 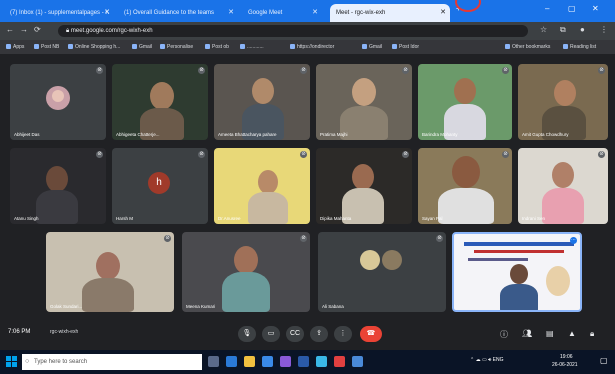 What do you see at coordinates (390, 13) in the screenshot?
I see `browser-tab-active: Meet - rgc-wix-exh ✕` at bounding box center [390, 13].